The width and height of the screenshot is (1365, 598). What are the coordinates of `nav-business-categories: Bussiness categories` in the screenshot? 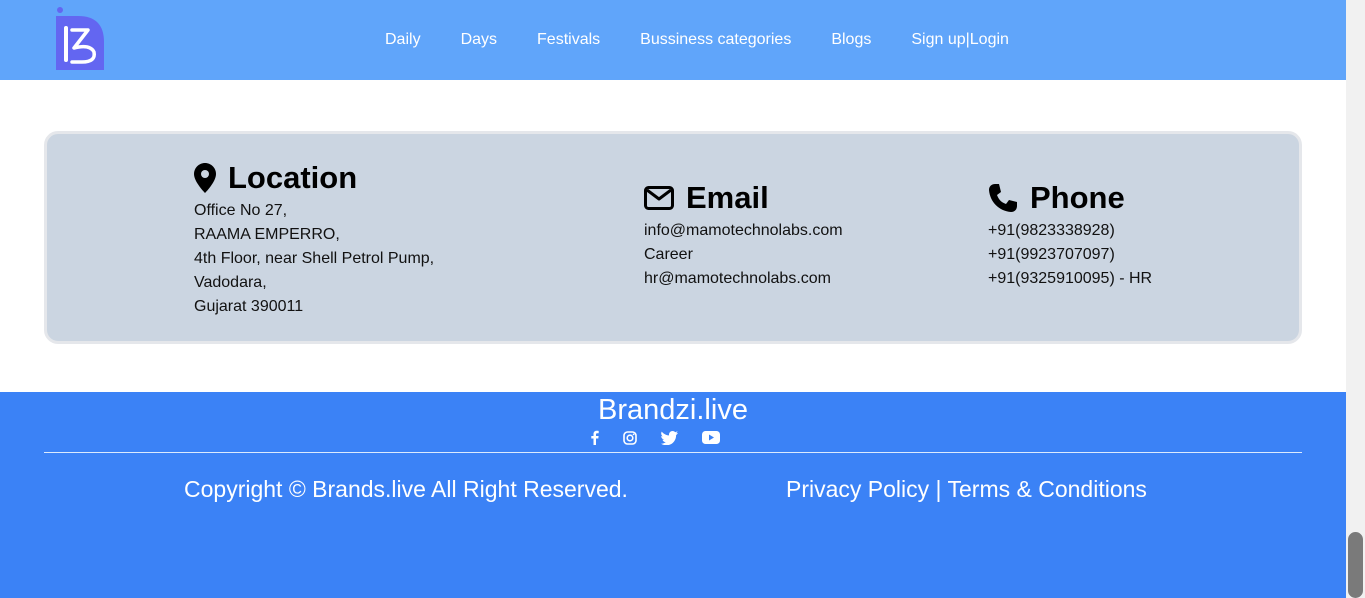 It's located at (715, 40).